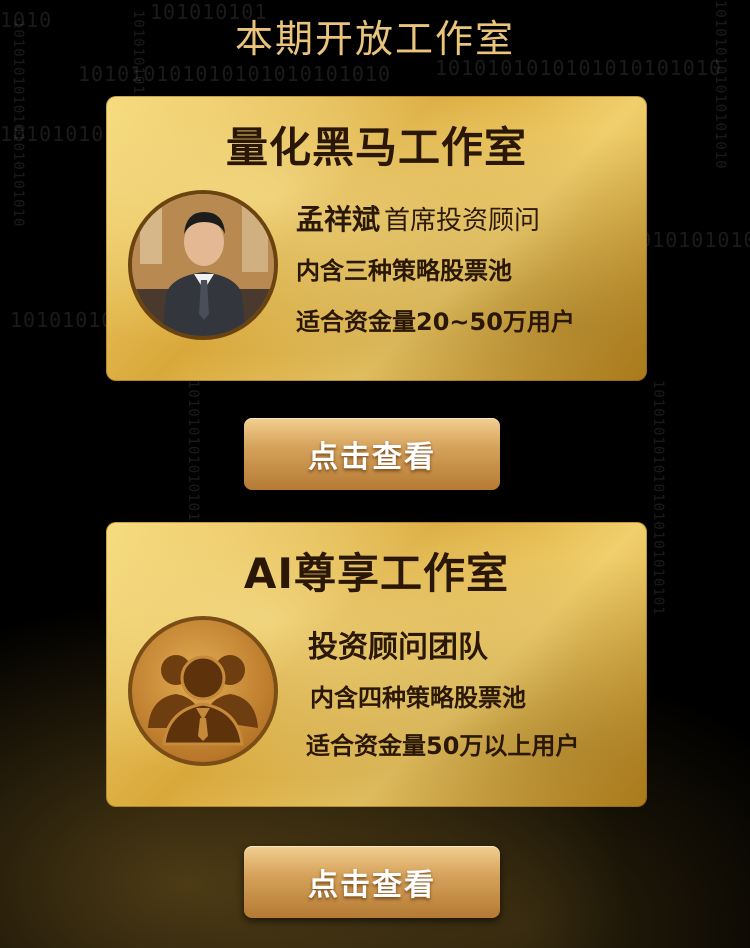 This screenshot has height=948, width=750. Describe the element at coordinates (338, 219) in the screenshot. I see `advisor-name: 孟祥斌` at that location.